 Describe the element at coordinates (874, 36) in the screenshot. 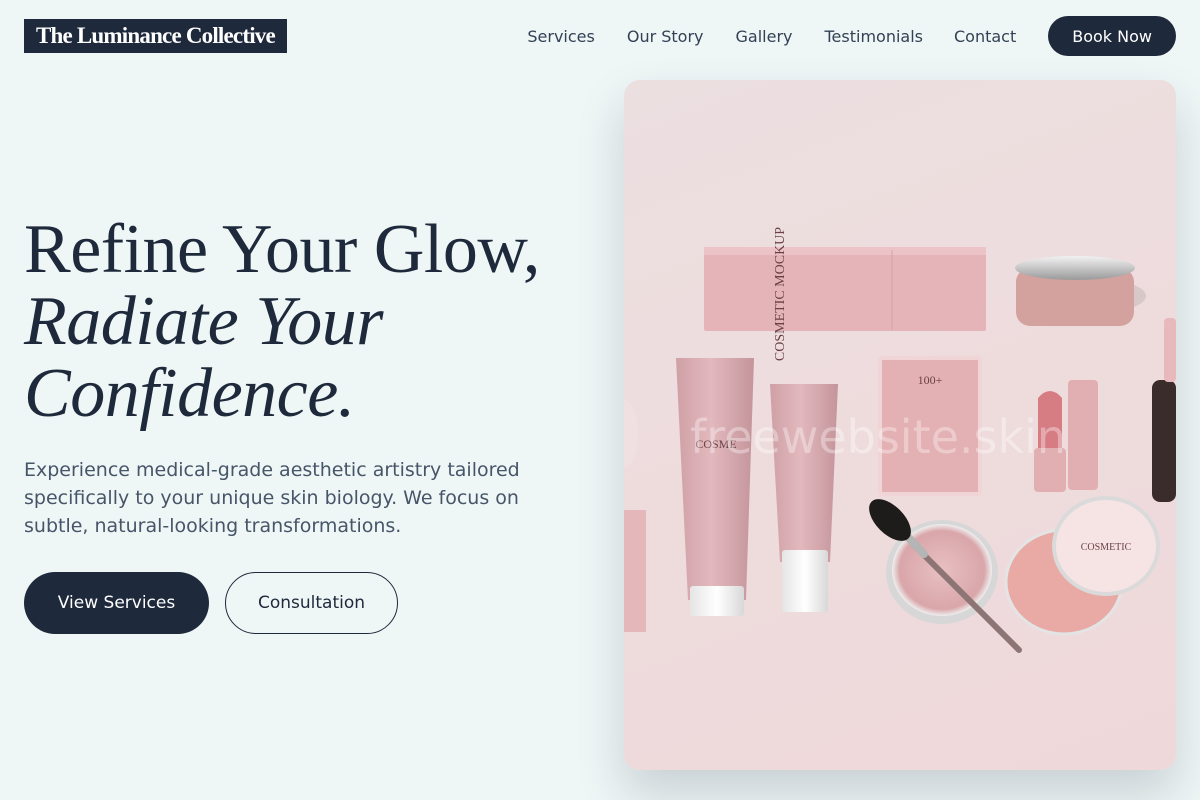

I see `nav-link-testimonials: Testimonials` at that location.